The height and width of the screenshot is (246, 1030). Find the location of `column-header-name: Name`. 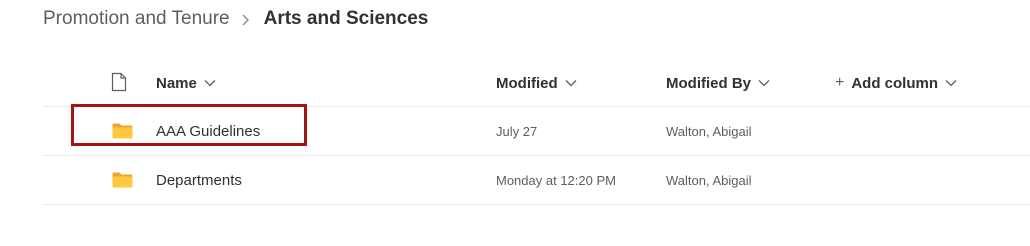

column-header-name: Name is located at coordinates (186, 83).